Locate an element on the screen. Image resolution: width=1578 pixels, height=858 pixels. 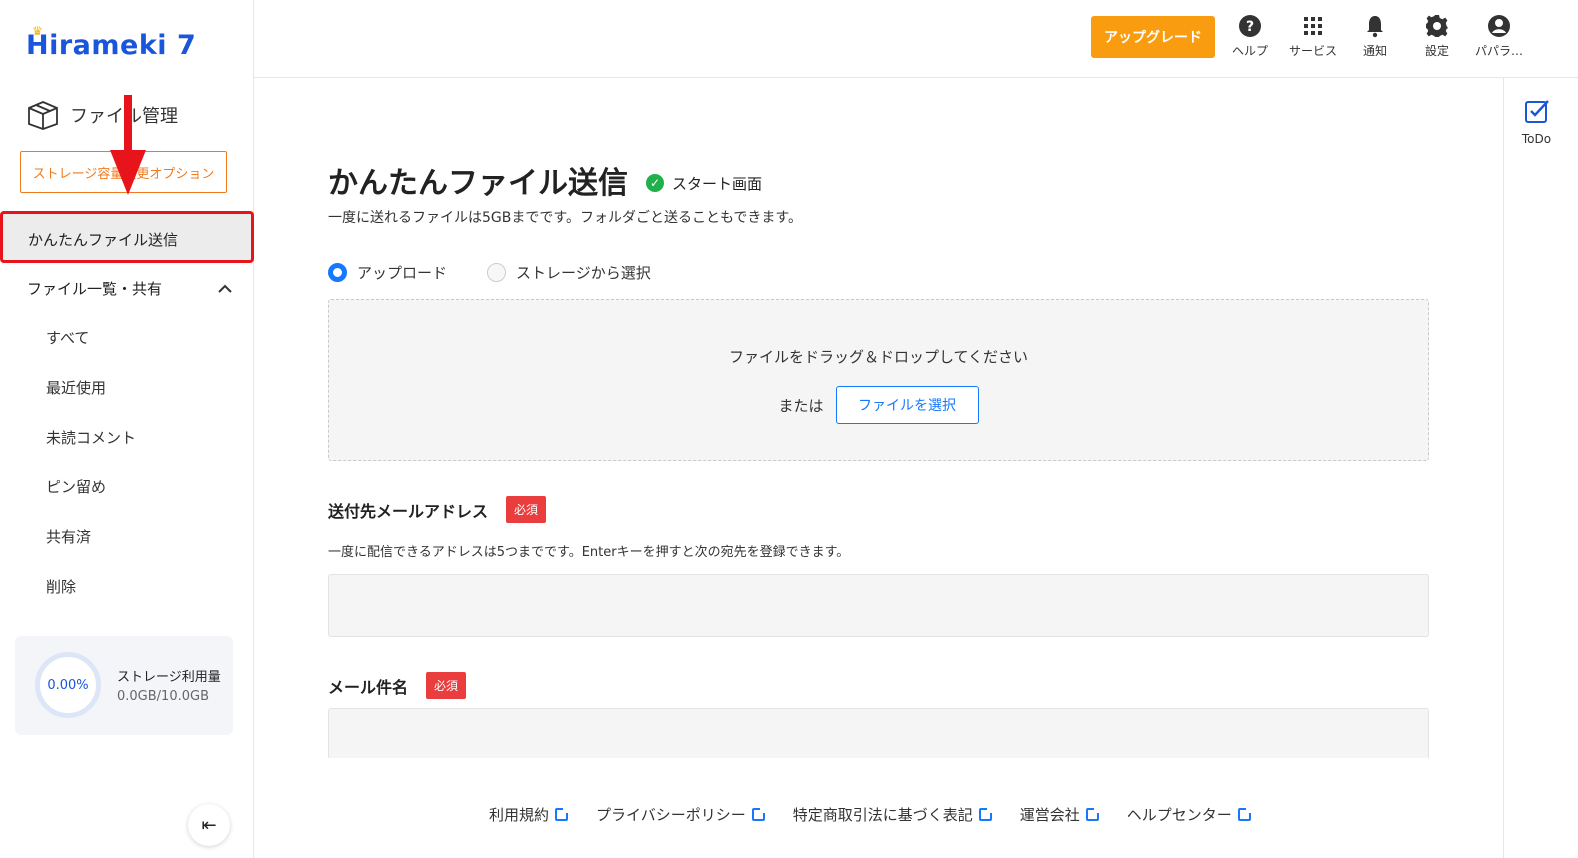
footer-link-label: 運営会社 is located at coordinates (1049, 815).